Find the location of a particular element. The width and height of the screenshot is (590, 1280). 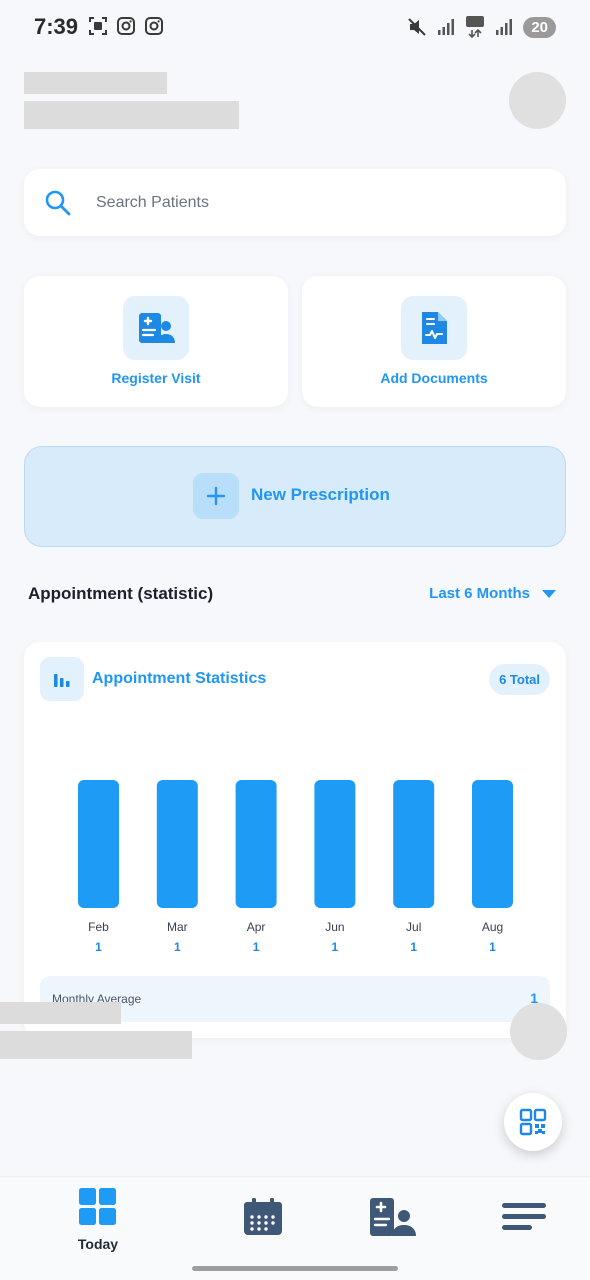

status-time: 7:39 is located at coordinates (56, 26).